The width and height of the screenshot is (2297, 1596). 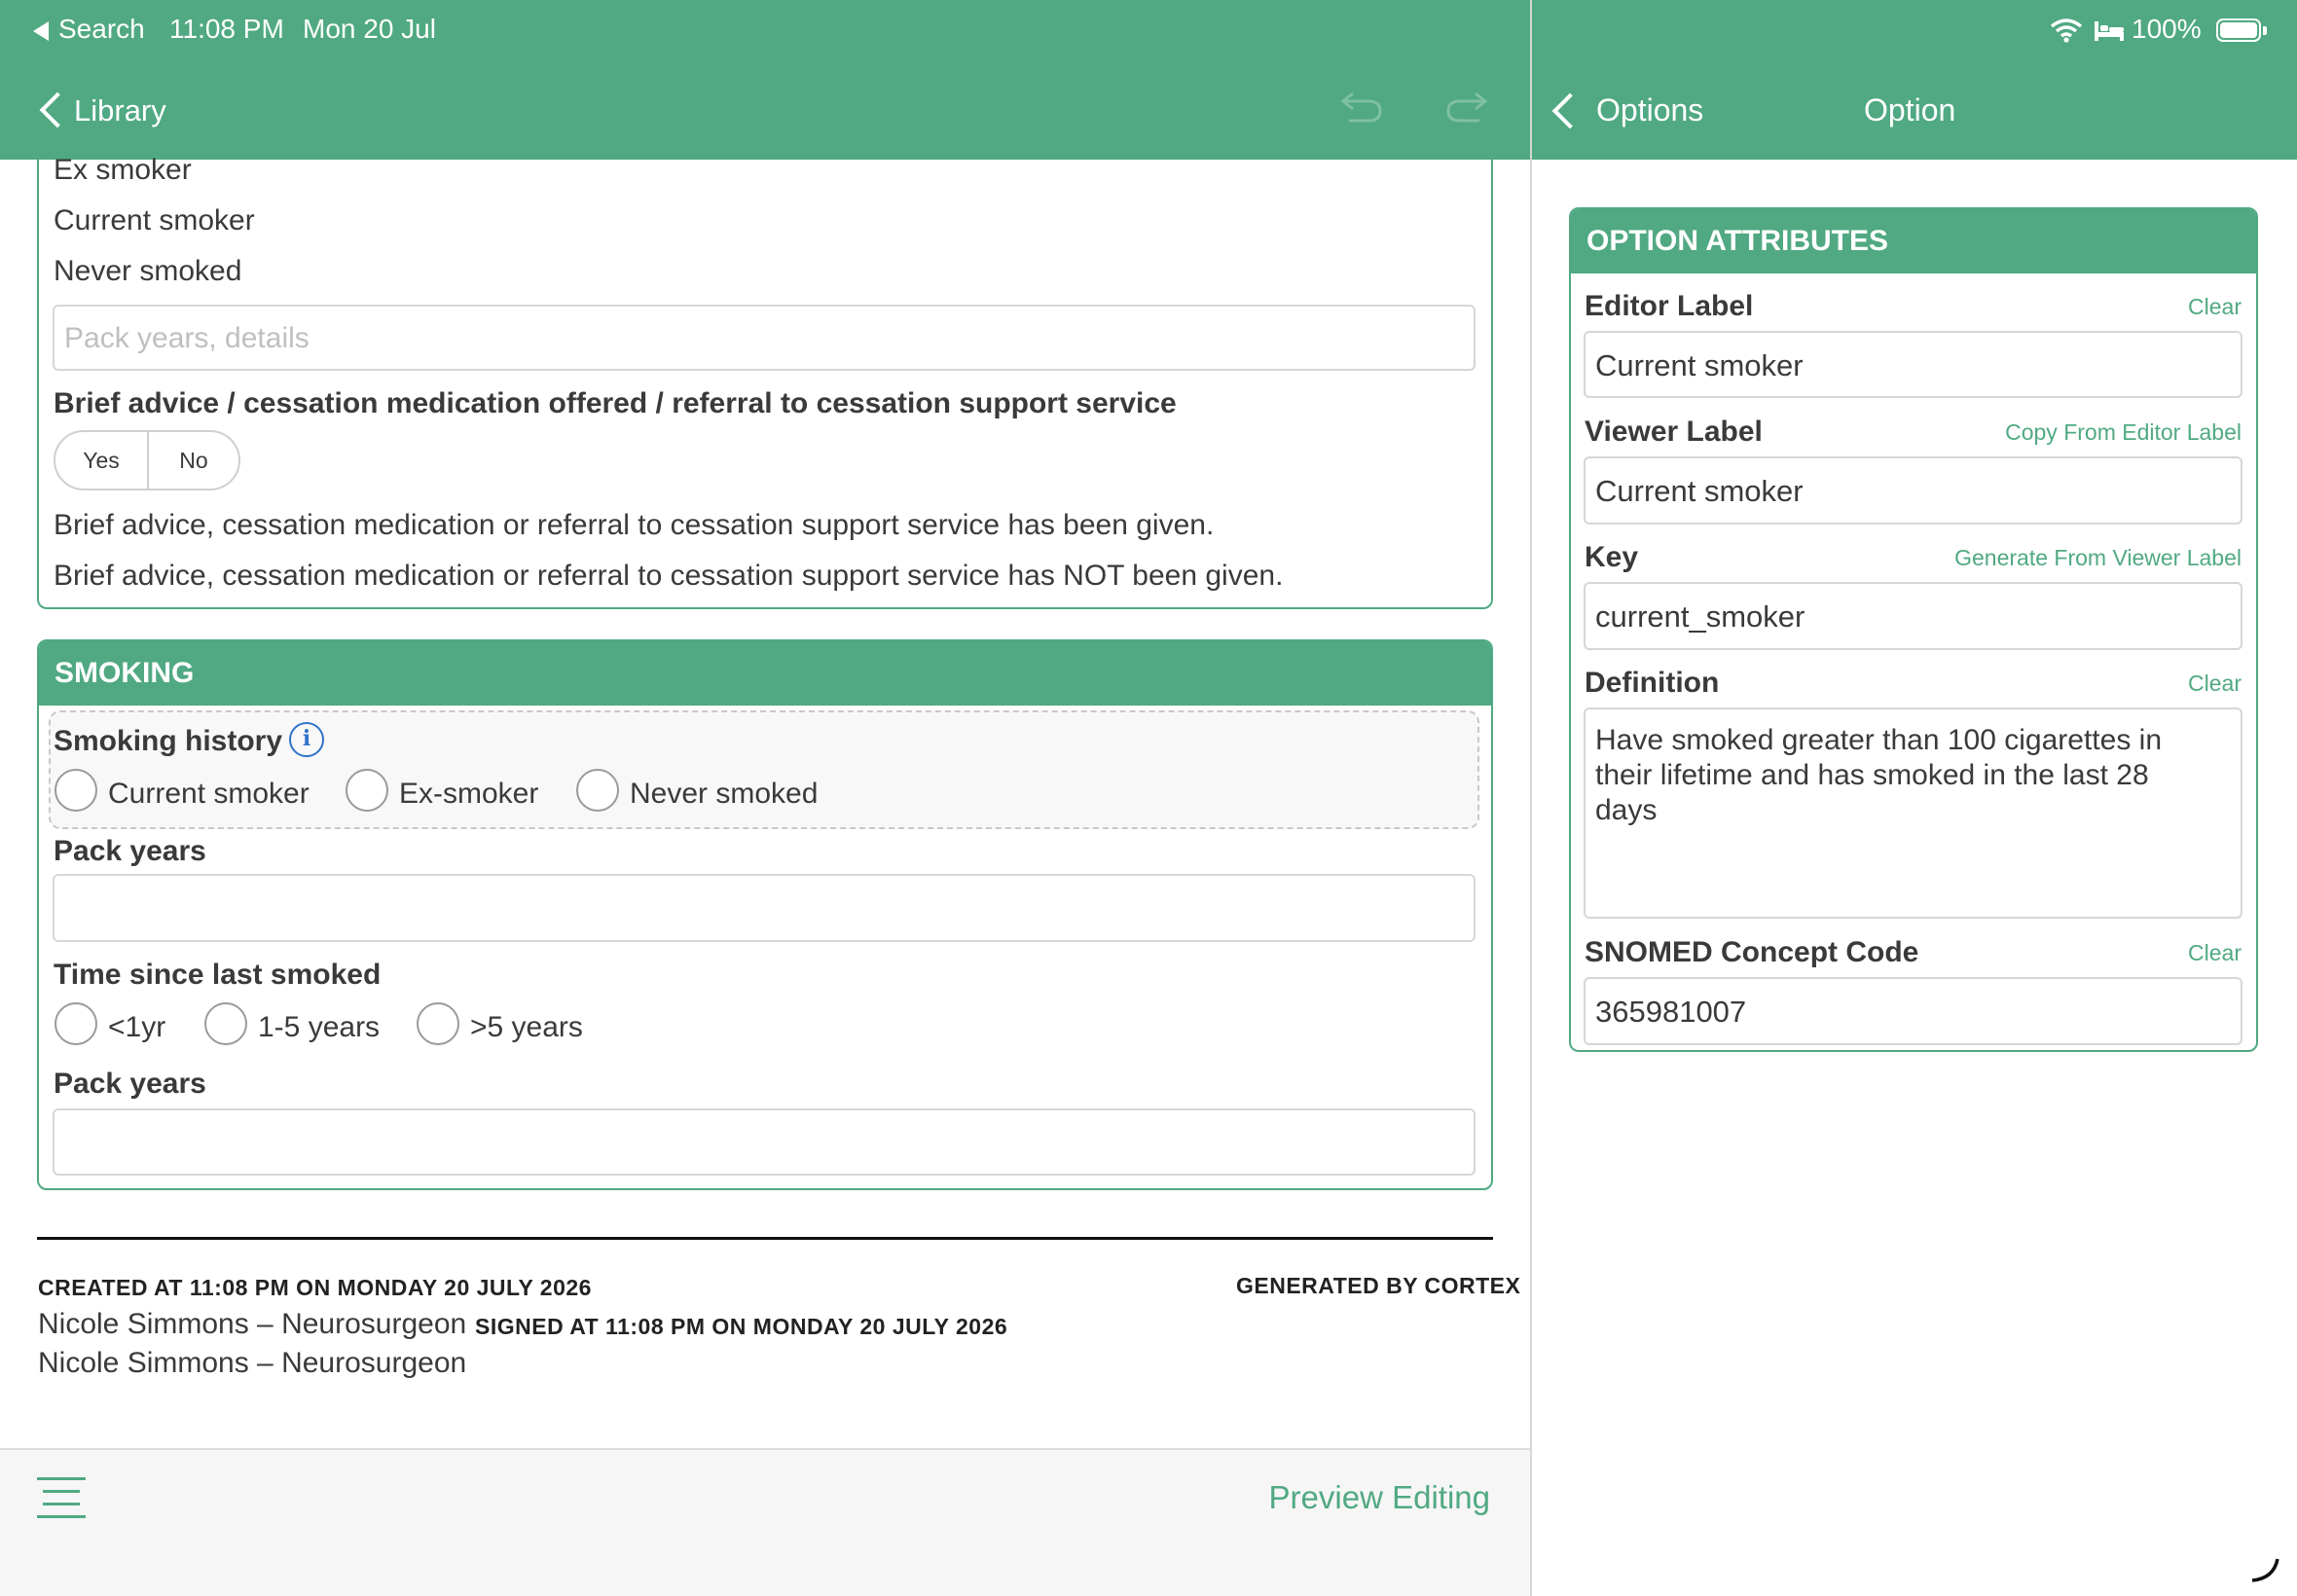 What do you see at coordinates (1700, 616) in the screenshot?
I see `key-value: current_smoker` at bounding box center [1700, 616].